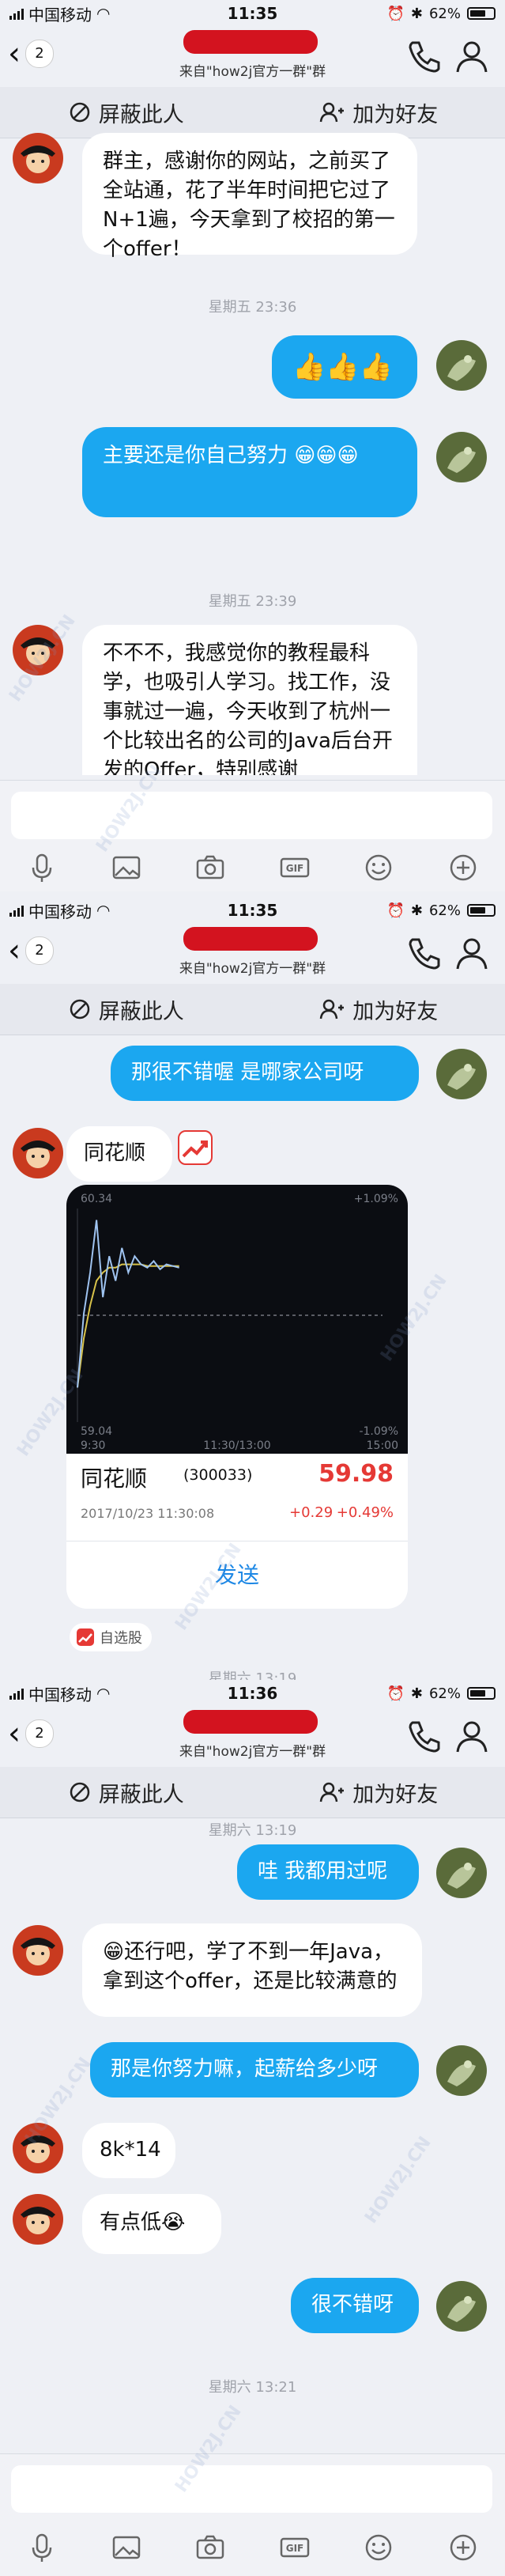 The height and width of the screenshot is (2576, 505). What do you see at coordinates (111, 1637) in the screenshot?
I see `watchlist-tag: 自选股` at bounding box center [111, 1637].